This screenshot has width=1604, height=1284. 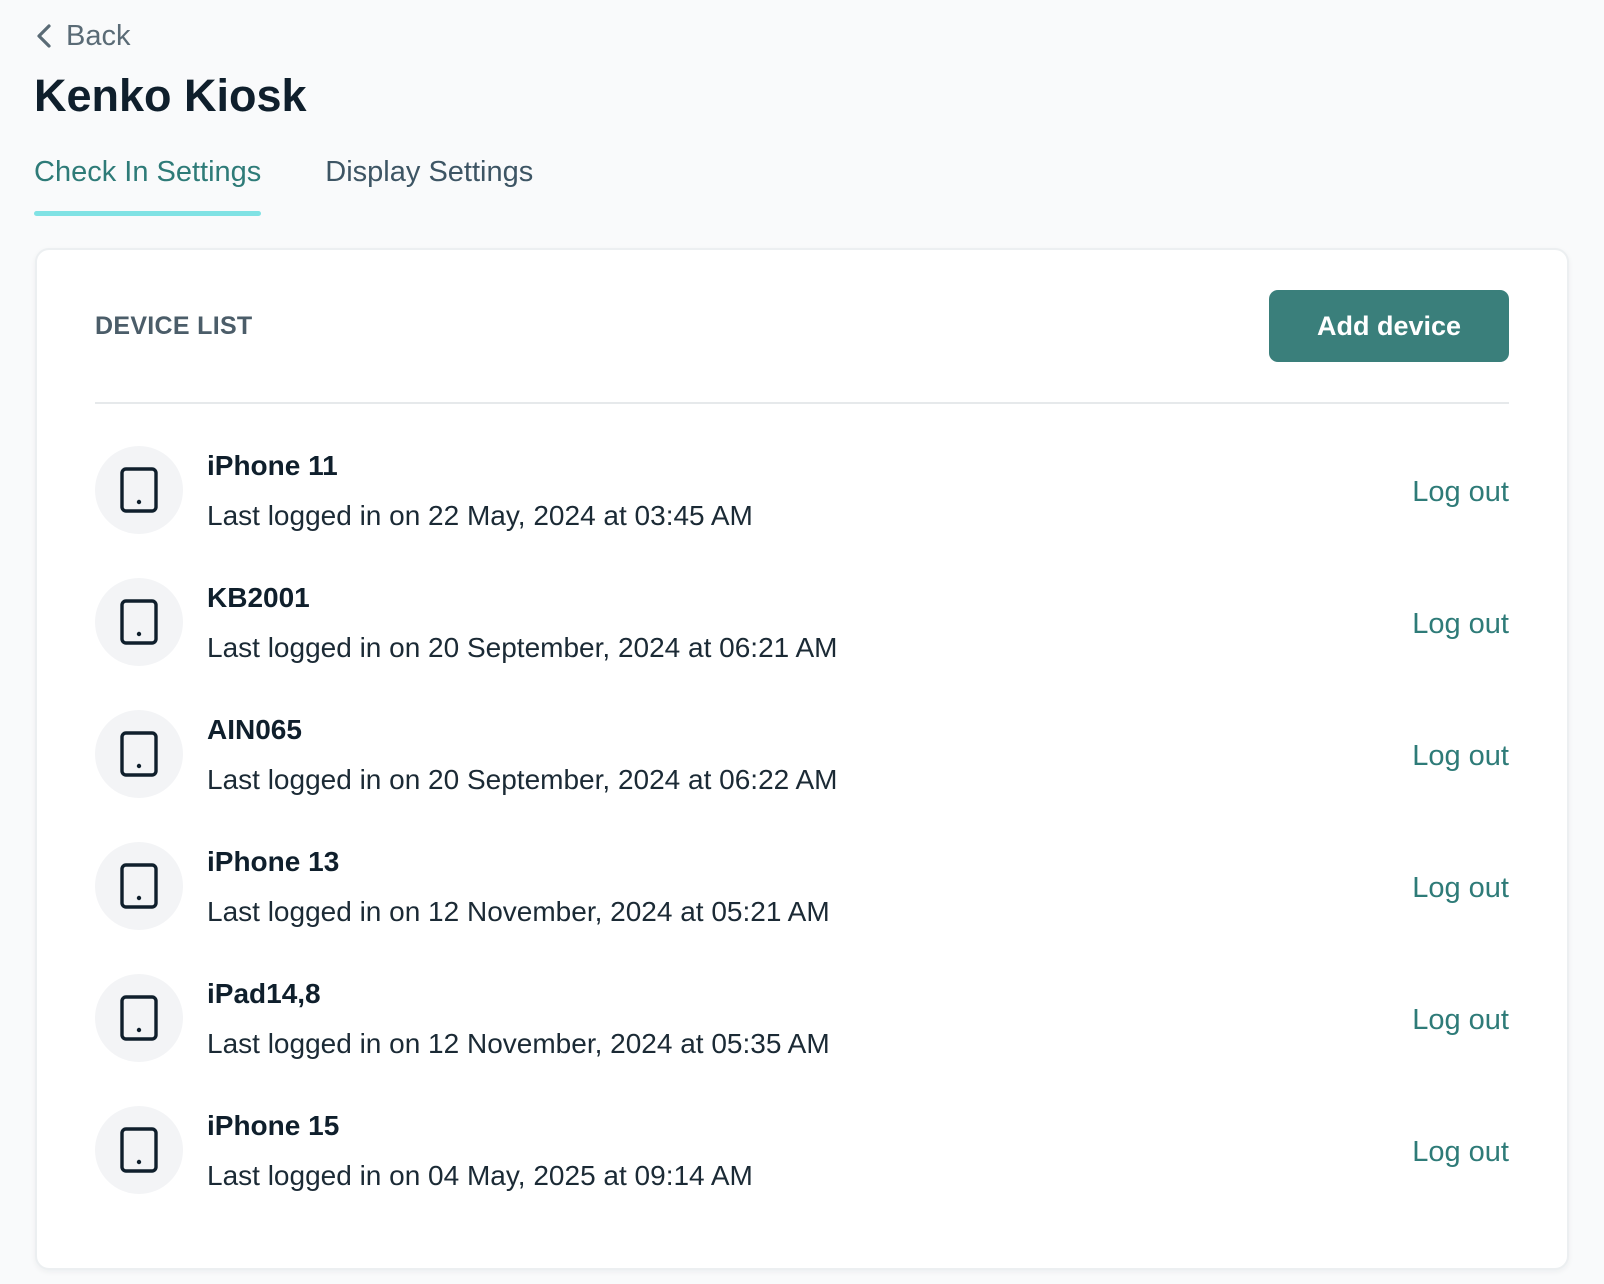 What do you see at coordinates (283, 183) in the screenshot?
I see `tab-bar: Check In Settings Display Settings` at bounding box center [283, 183].